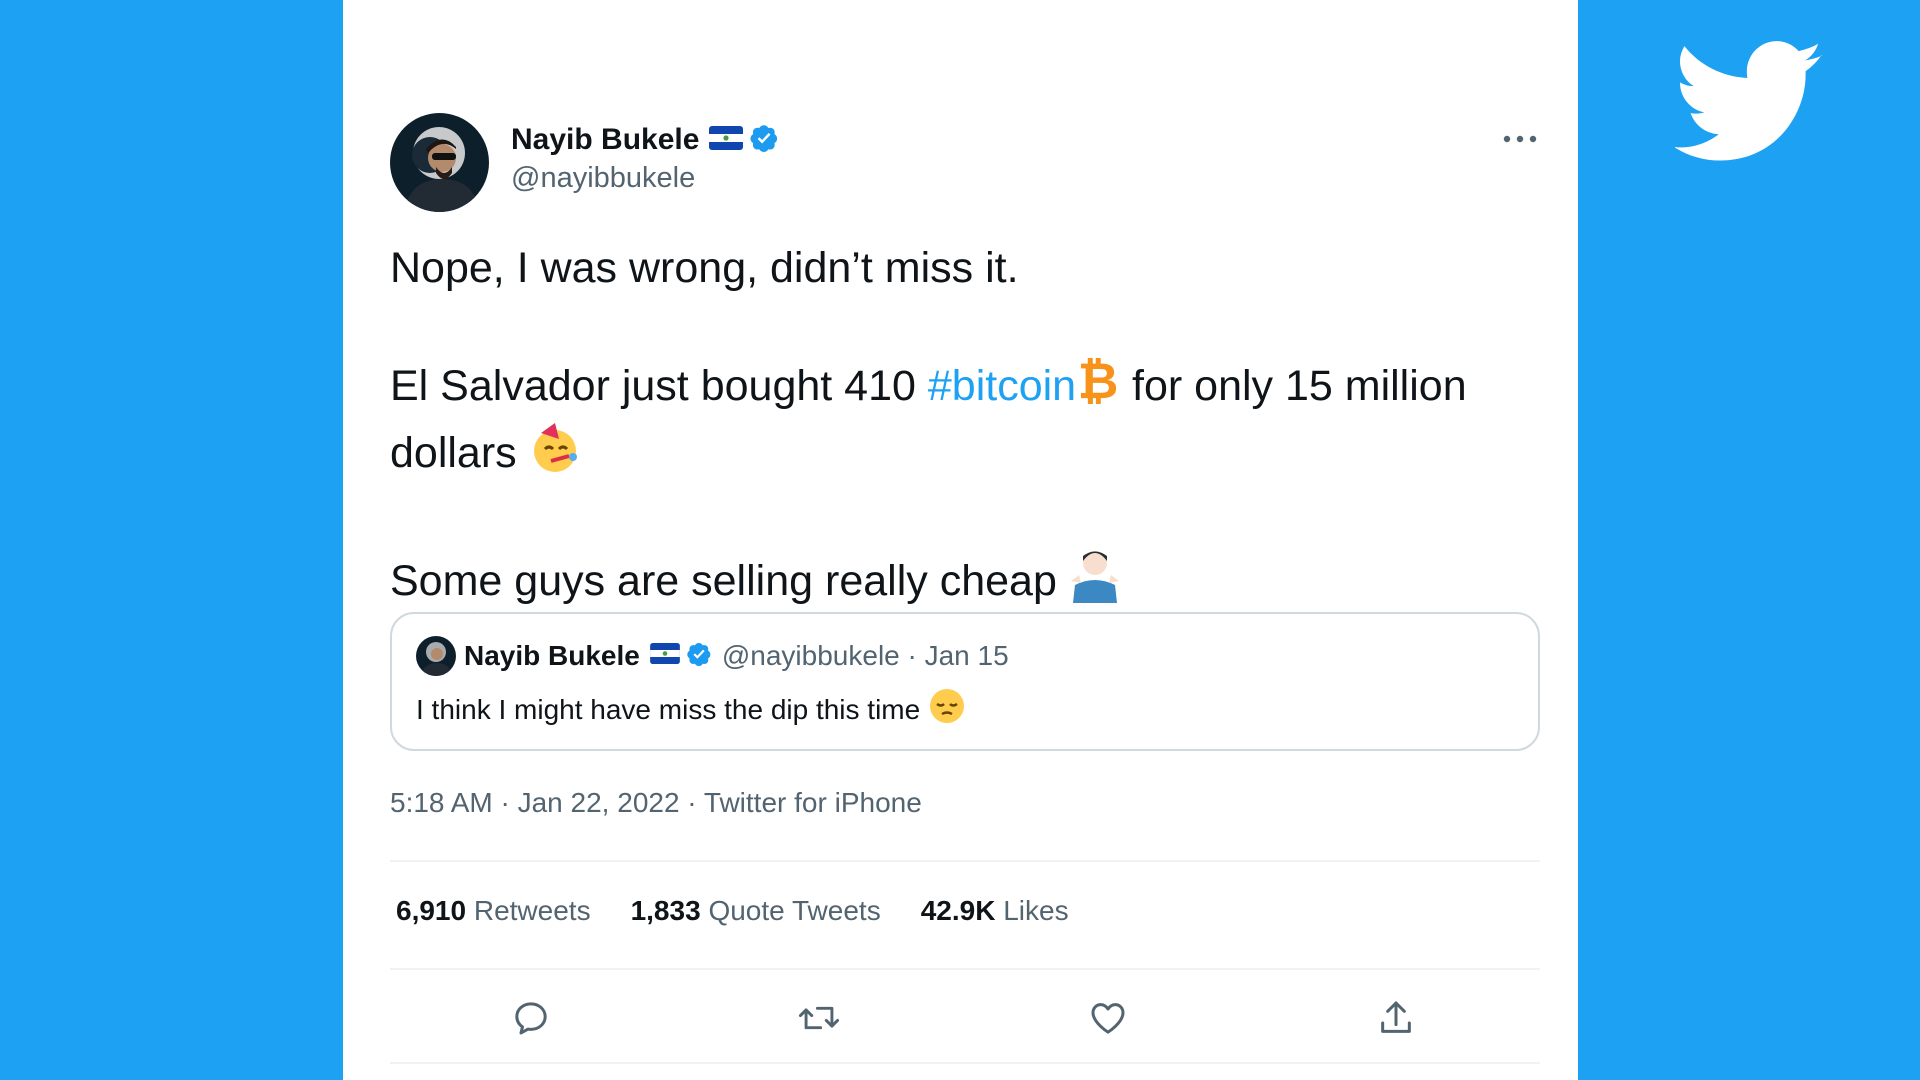  Describe the element at coordinates (436, 656) in the screenshot. I see `quoted-author-avatar` at that location.